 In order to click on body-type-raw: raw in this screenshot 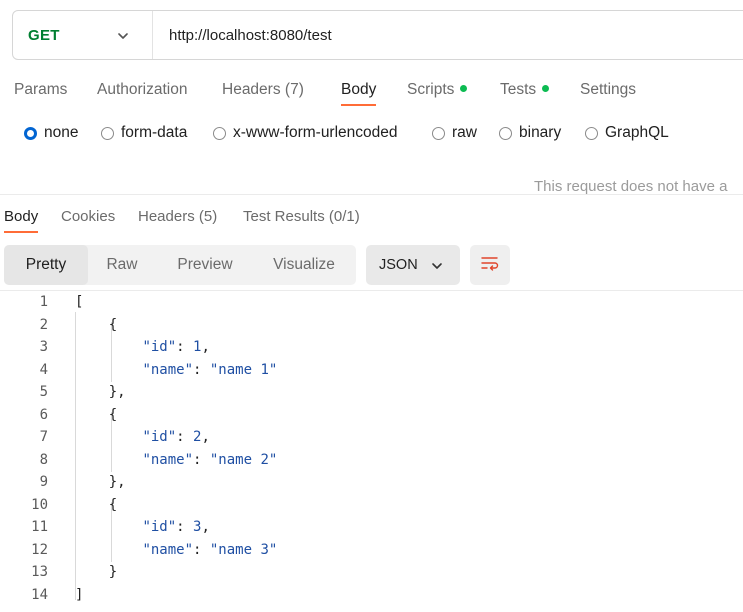, I will do `click(454, 133)`.